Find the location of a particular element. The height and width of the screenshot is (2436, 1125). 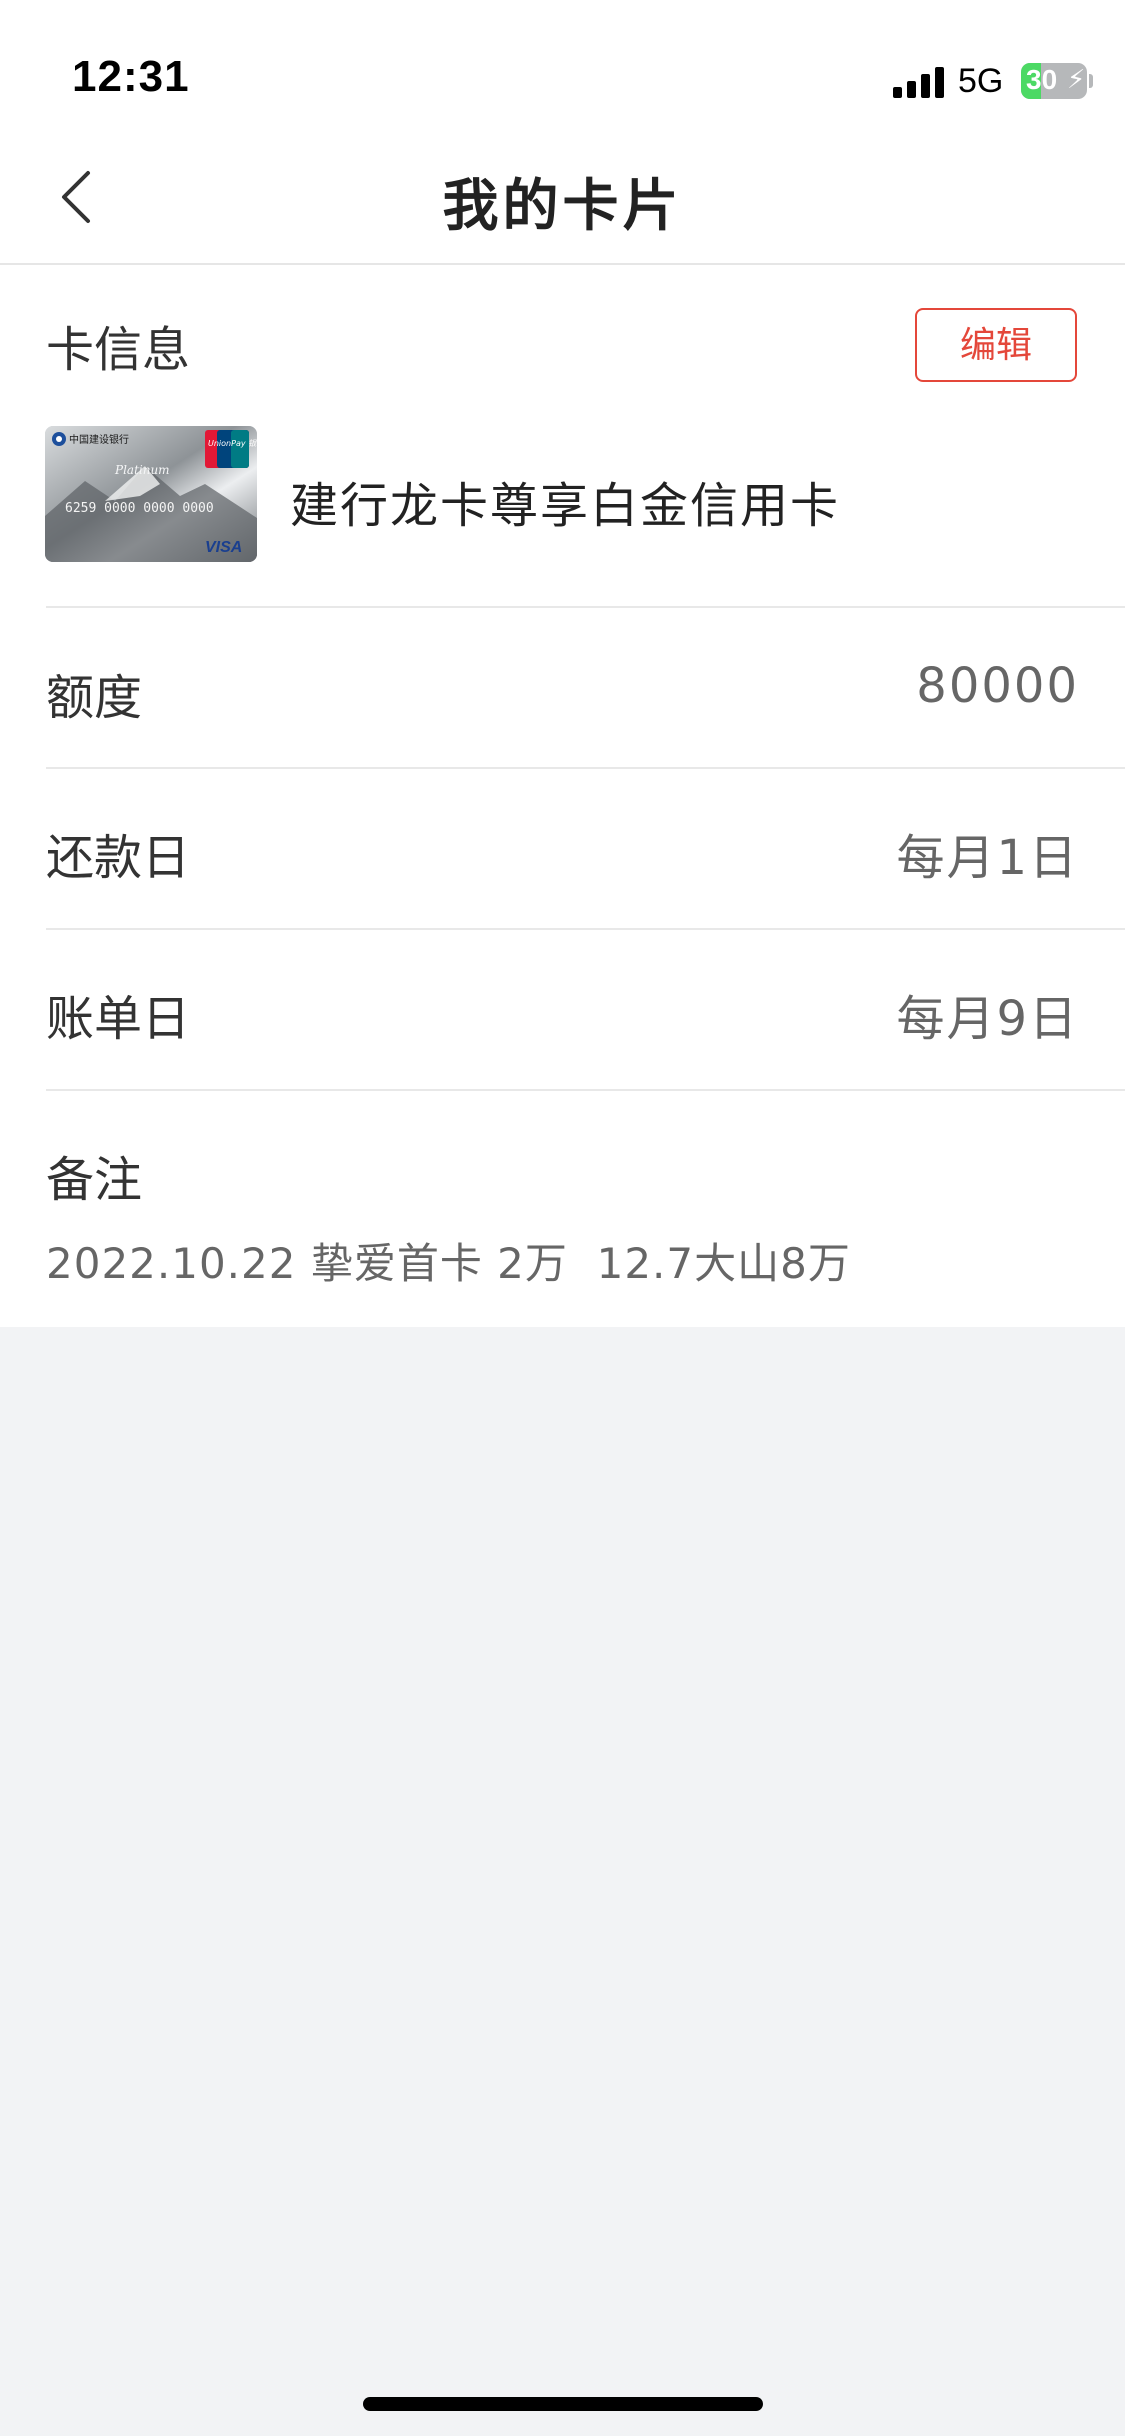

card-info-header: 卡信息 is located at coordinates (118, 350).